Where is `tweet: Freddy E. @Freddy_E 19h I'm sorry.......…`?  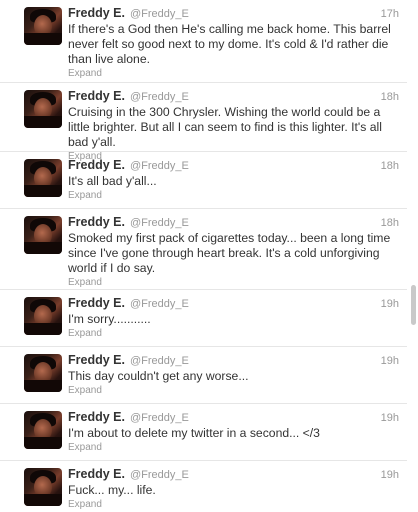
tweet: Freddy E. @Freddy_E 19h I'm sorry.......… is located at coordinates (203, 317).